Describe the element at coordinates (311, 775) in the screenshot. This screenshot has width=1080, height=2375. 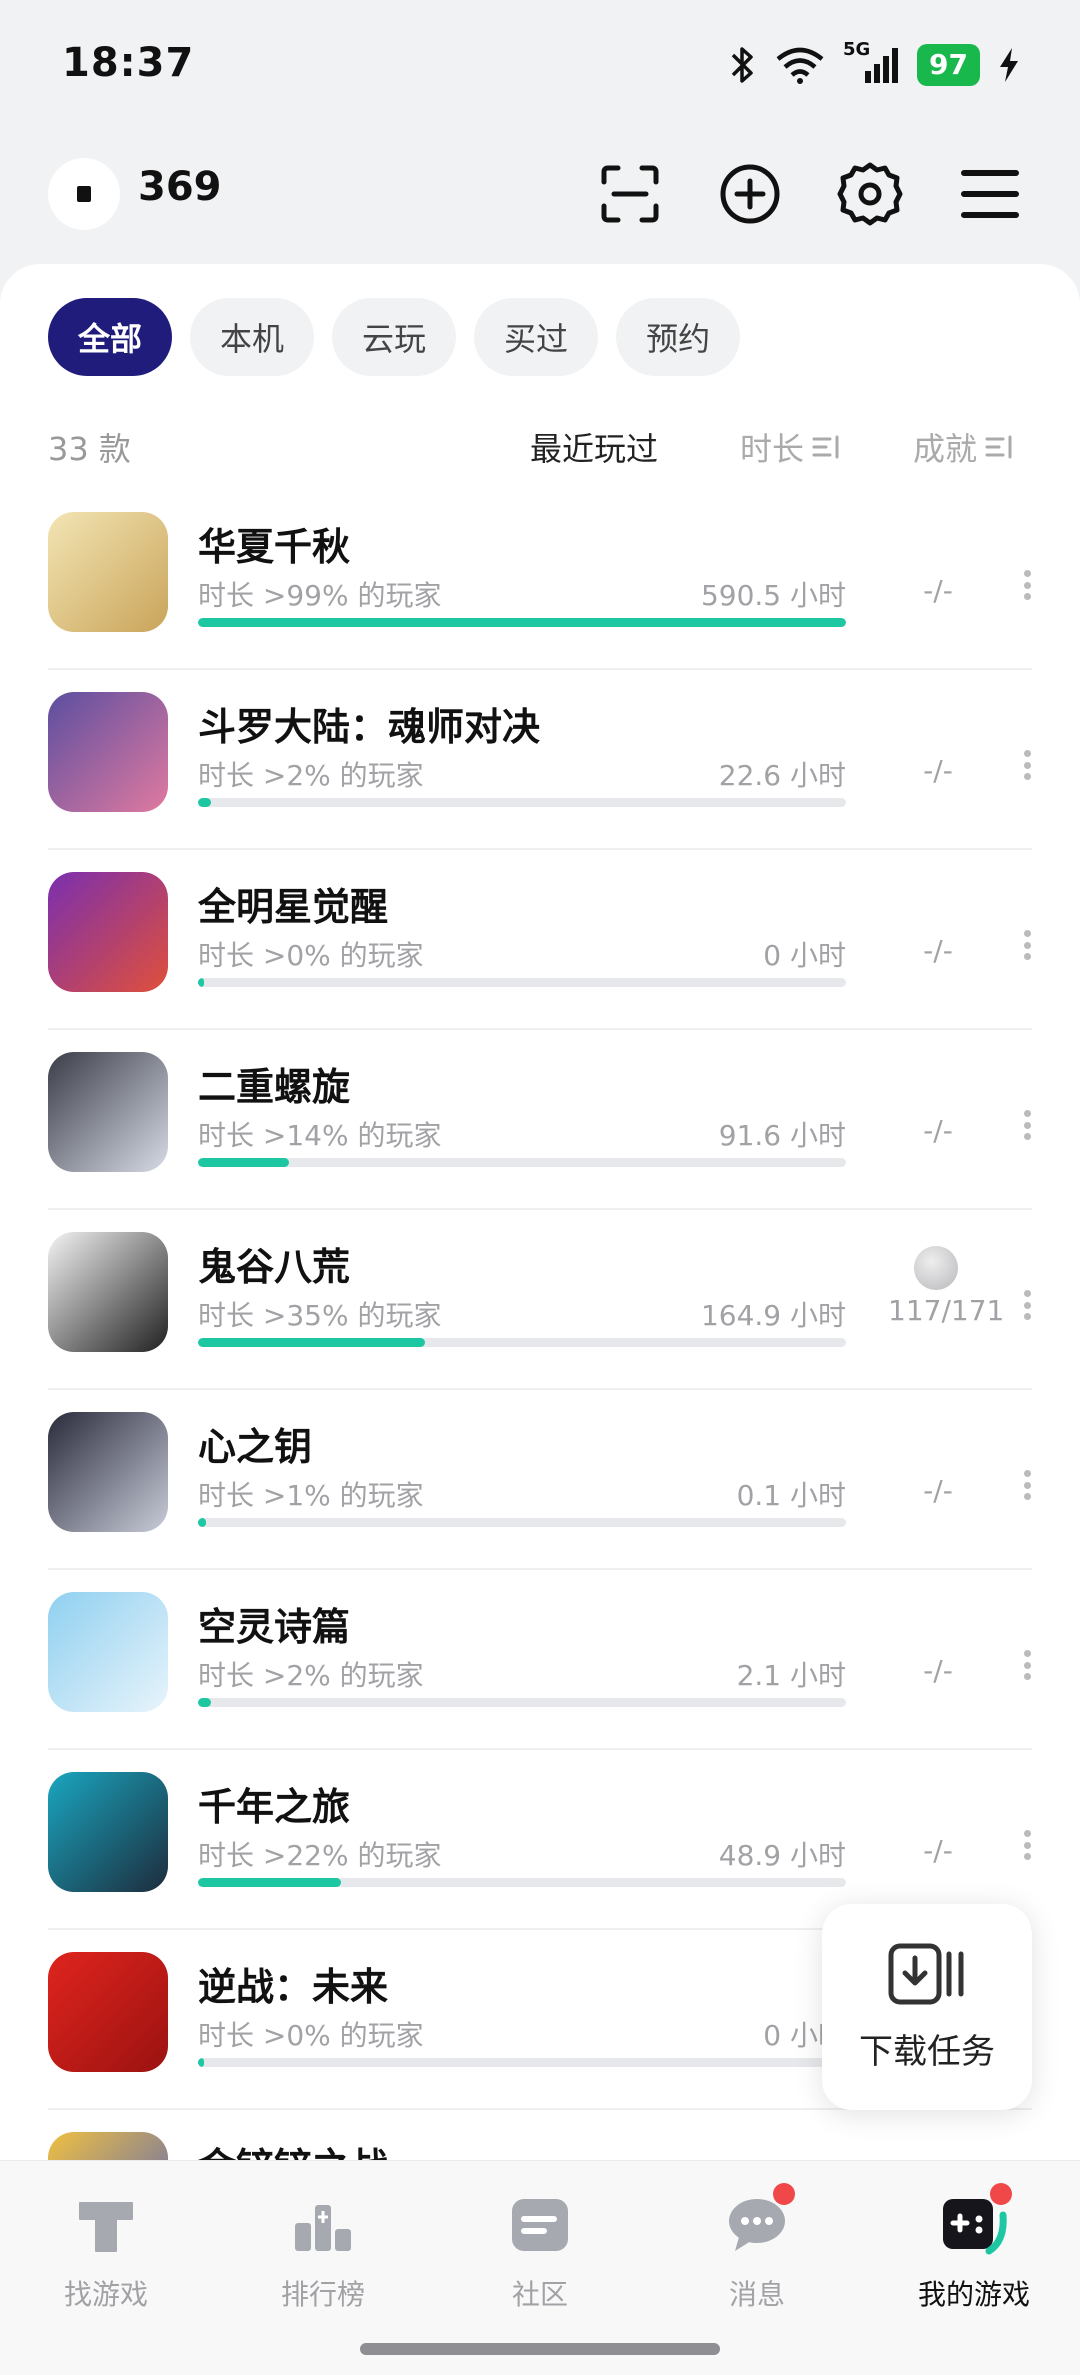
I see `playtime-rank: 时长 >2% 的玩家` at that location.